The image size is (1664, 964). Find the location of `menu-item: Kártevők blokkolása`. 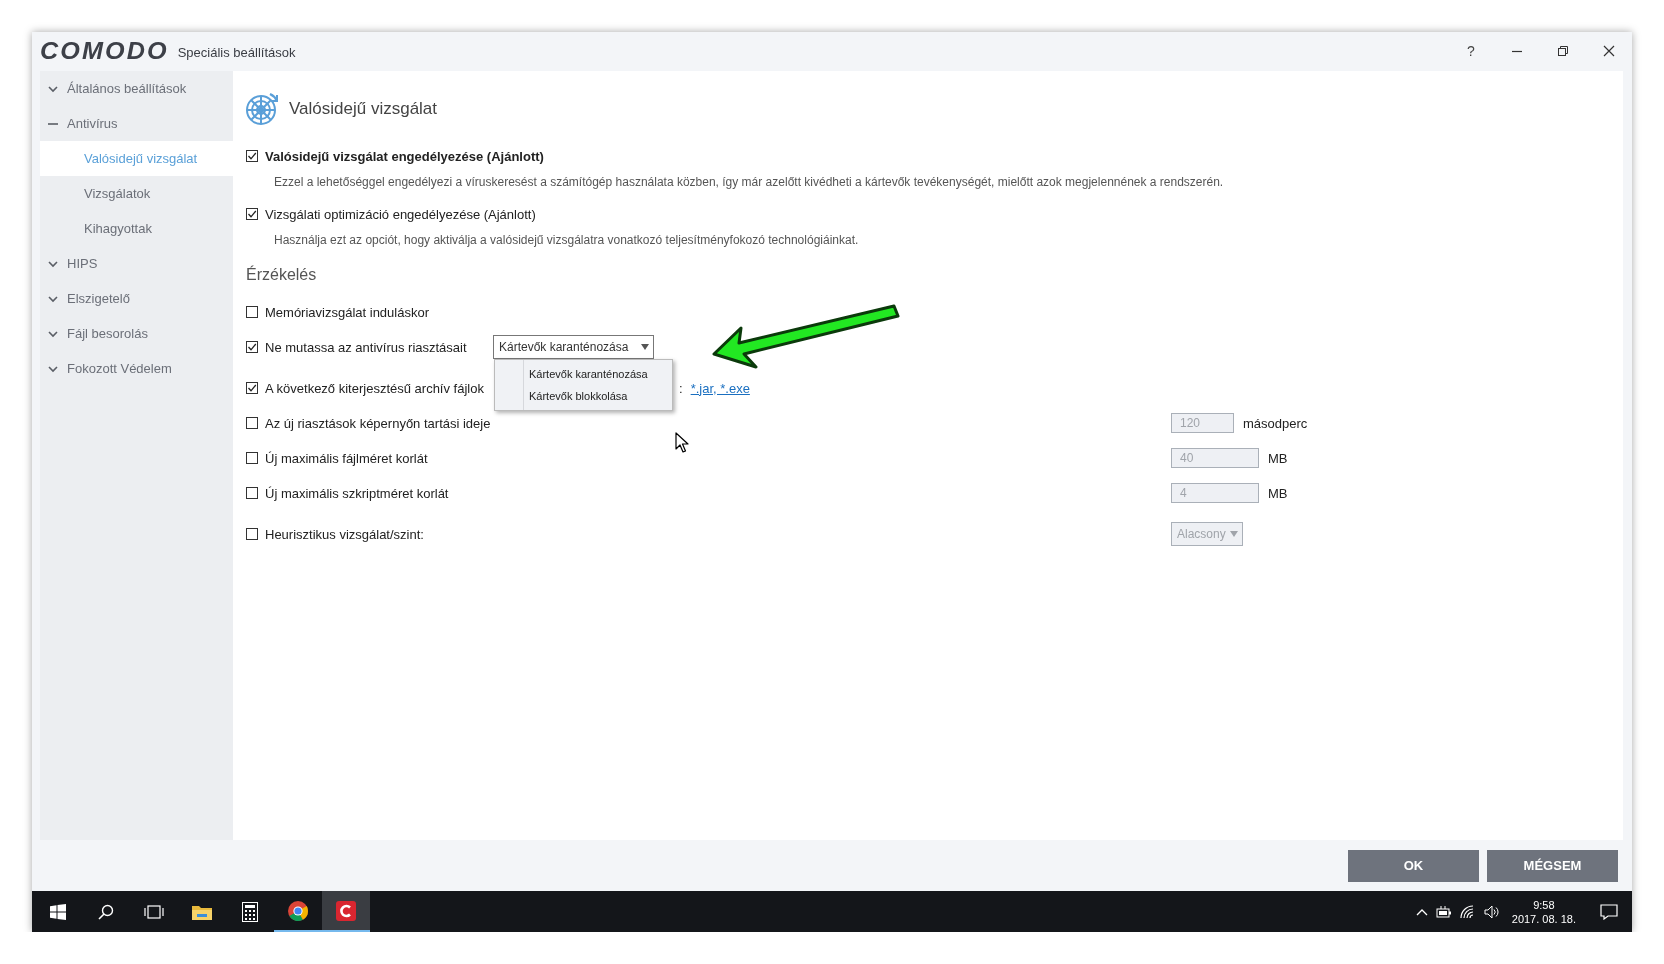

menu-item: Kártevők blokkolása is located at coordinates (583, 396).